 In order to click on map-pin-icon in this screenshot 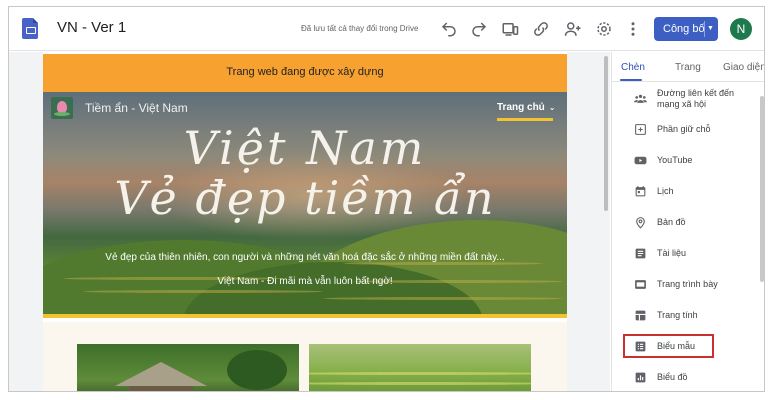, I will do `click(640, 222)`.